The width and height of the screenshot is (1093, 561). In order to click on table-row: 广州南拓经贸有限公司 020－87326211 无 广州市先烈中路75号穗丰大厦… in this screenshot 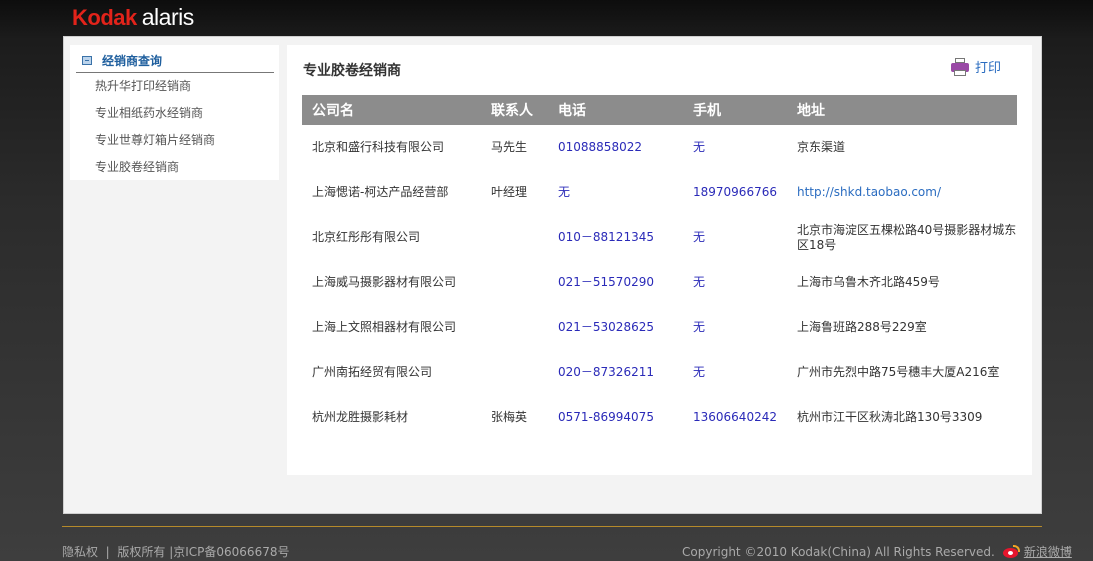, I will do `click(659, 372)`.